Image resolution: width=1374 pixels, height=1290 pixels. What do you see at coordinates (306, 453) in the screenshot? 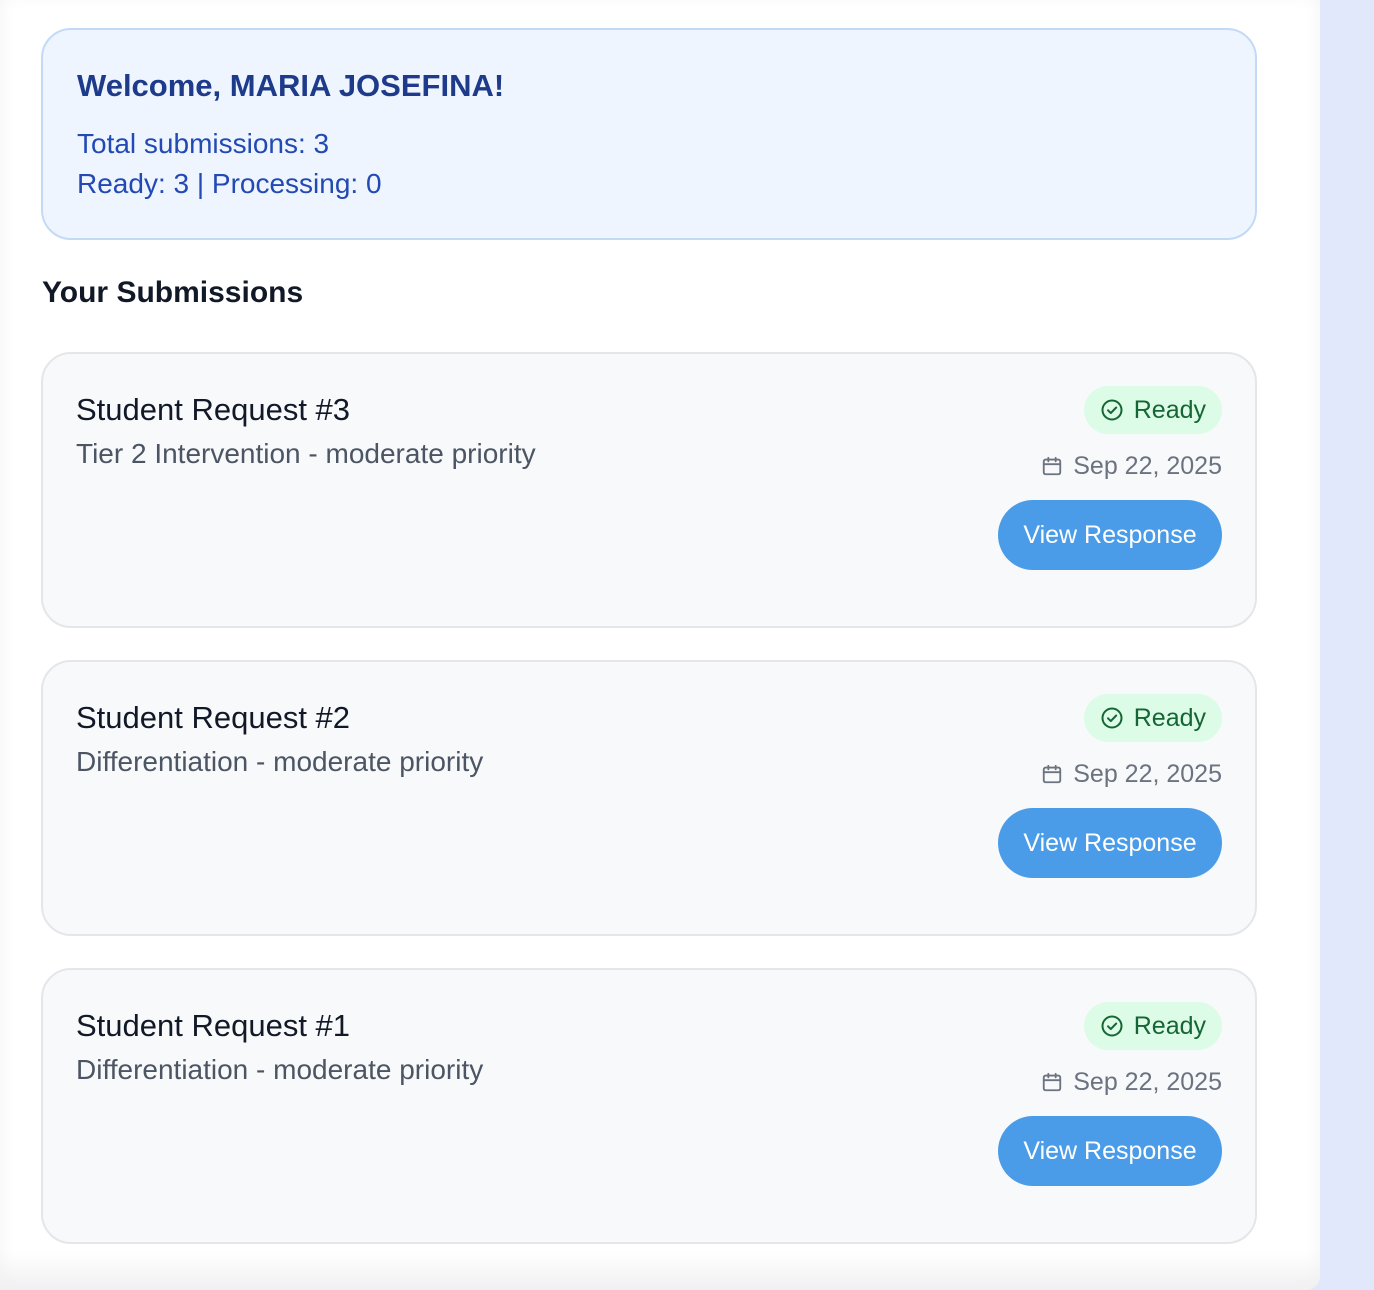
I see `submission-subtitle: Tier 2 Intervention - moderate priority` at bounding box center [306, 453].